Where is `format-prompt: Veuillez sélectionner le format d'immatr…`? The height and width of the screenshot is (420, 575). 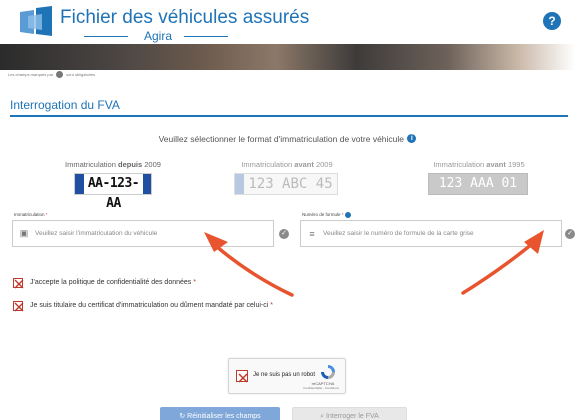 format-prompt: Veuillez sélectionner le format d'immatr… is located at coordinates (287, 139).